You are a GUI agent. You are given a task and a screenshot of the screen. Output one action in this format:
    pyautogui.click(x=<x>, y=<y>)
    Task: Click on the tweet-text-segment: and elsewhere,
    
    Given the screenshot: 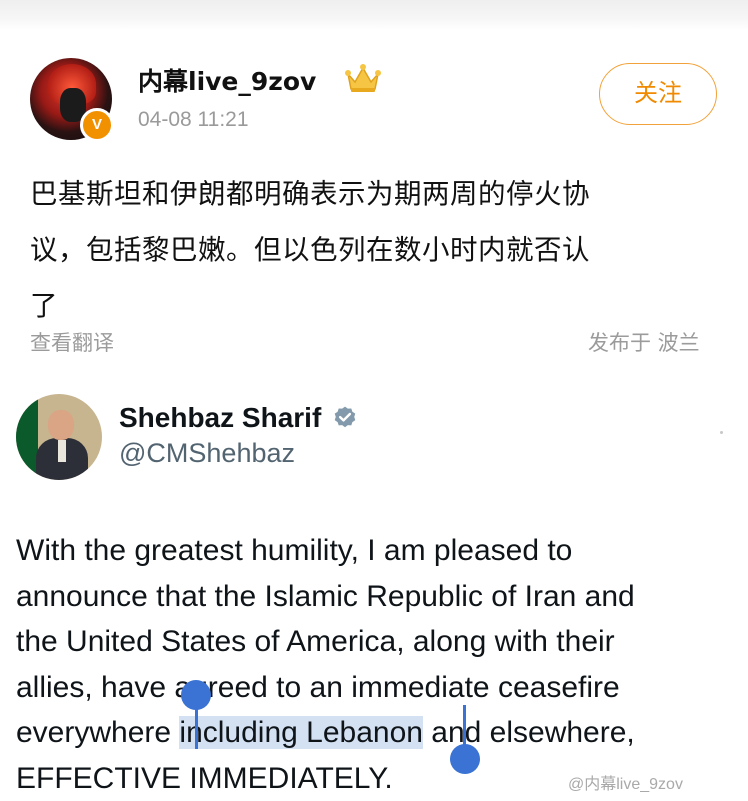 What is the action you would take?
    pyautogui.click(x=529, y=732)
    